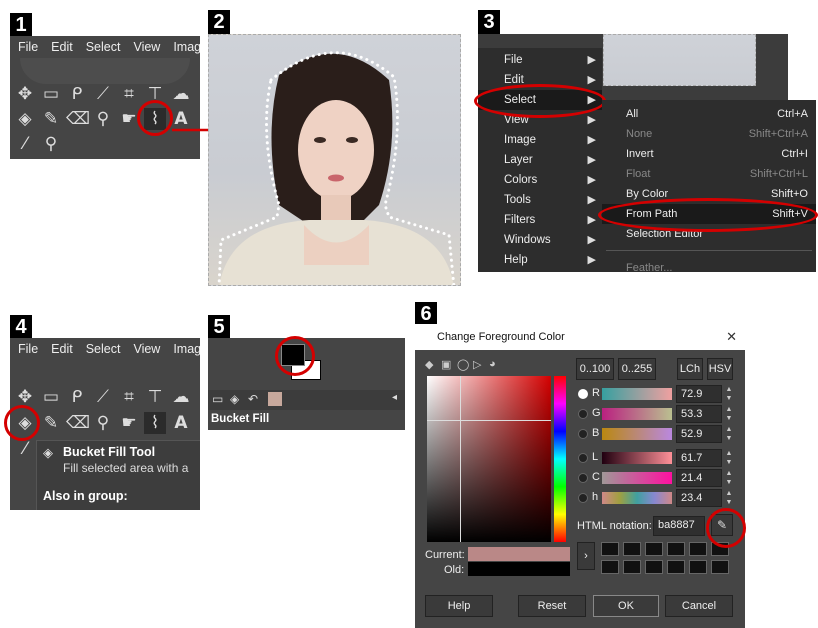  I want to click on submenu-float: Float Shift+Ctrl+L, so click(709, 174).